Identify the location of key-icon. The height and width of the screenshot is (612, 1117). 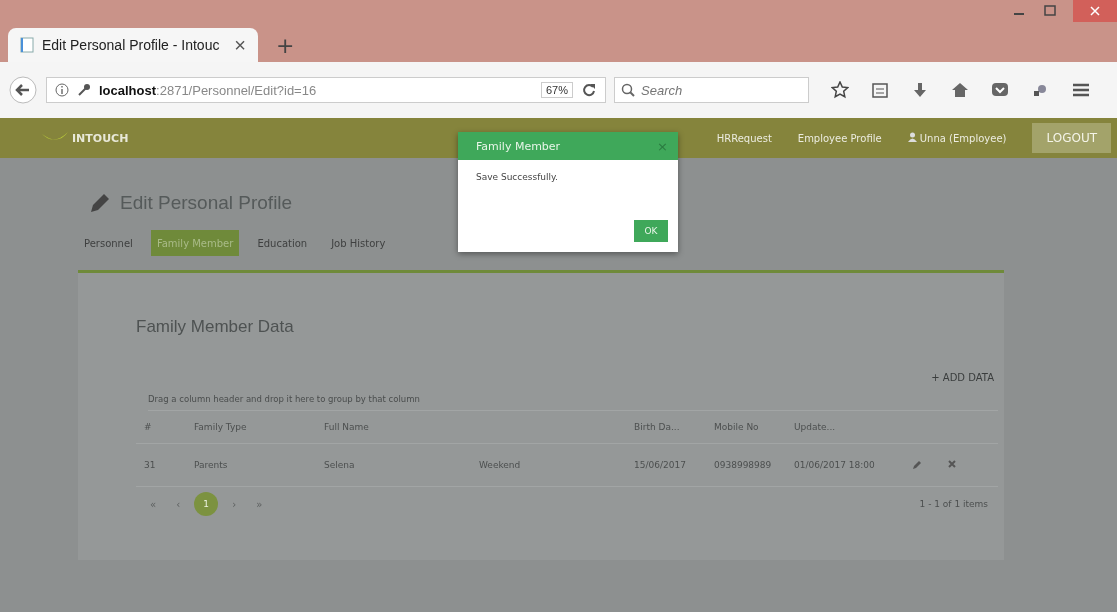
(84, 90).